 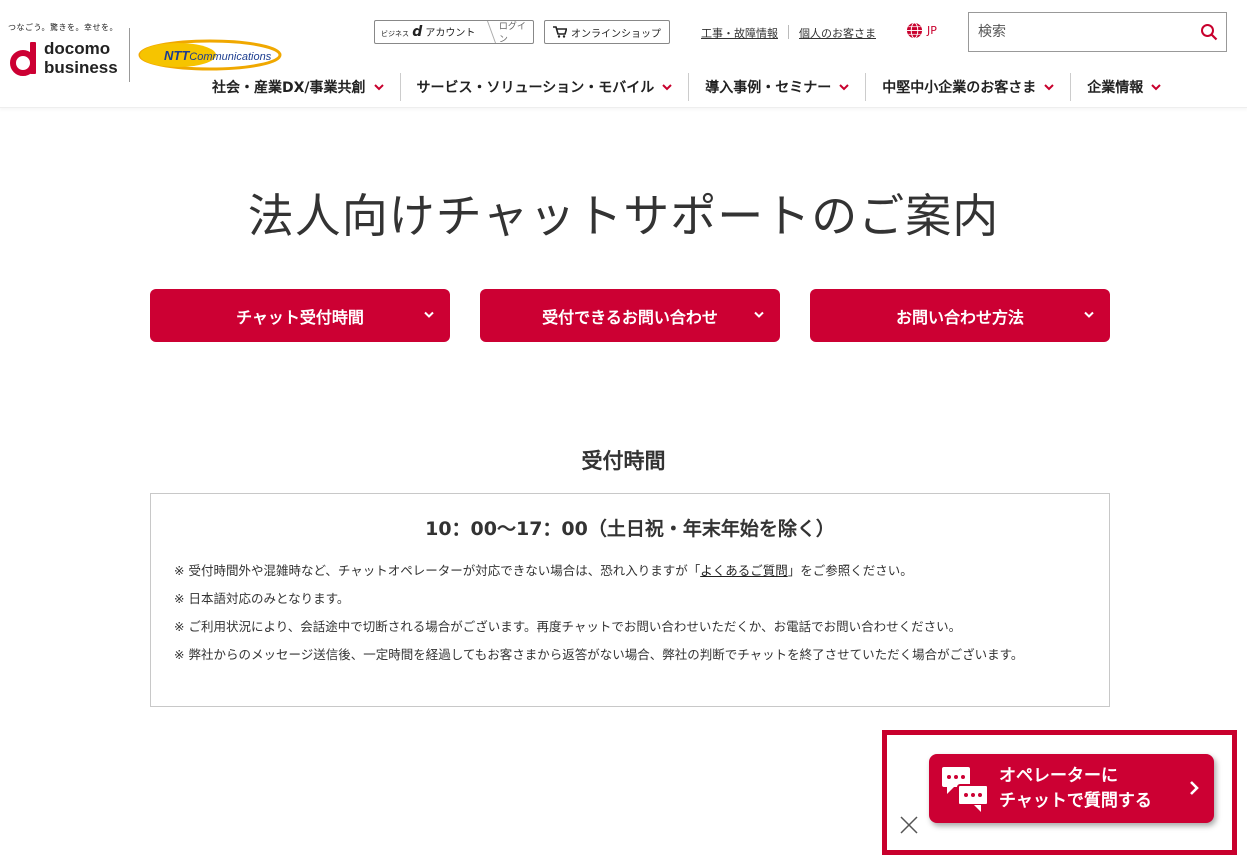 What do you see at coordinates (262, 598) in the screenshot?
I see `note-item: ※ 日本語対応のみとなります。` at bounding box center [262, 598].